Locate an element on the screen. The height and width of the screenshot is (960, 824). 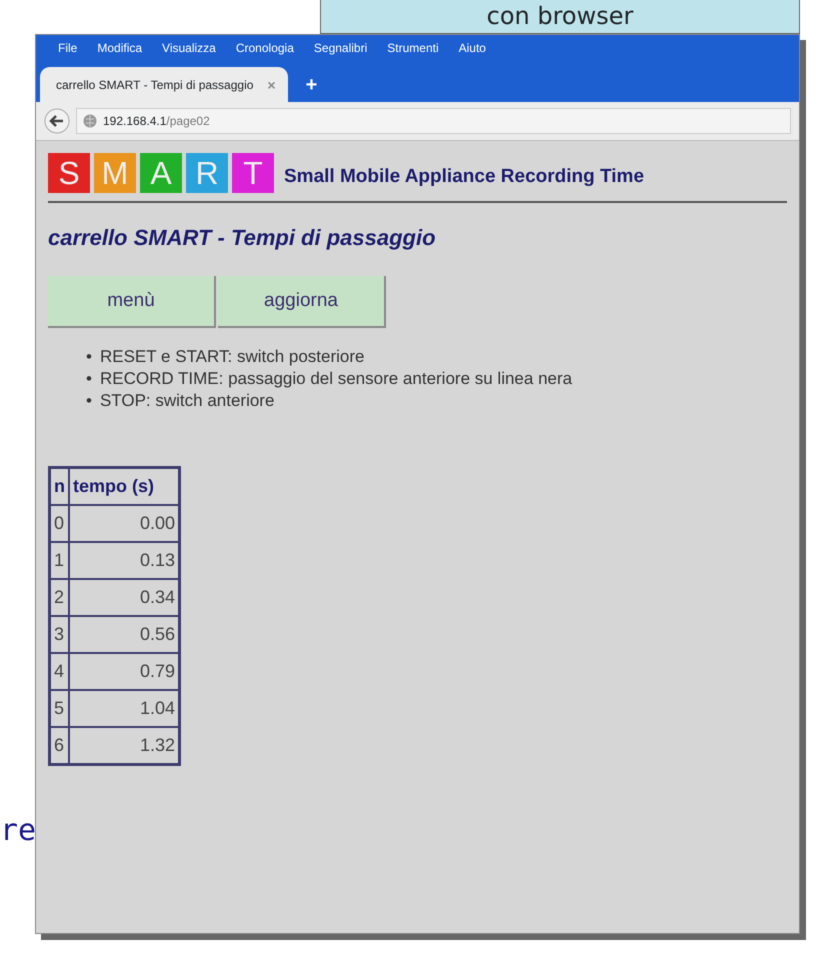
menu-item: File is located at coordinates (68, 48).